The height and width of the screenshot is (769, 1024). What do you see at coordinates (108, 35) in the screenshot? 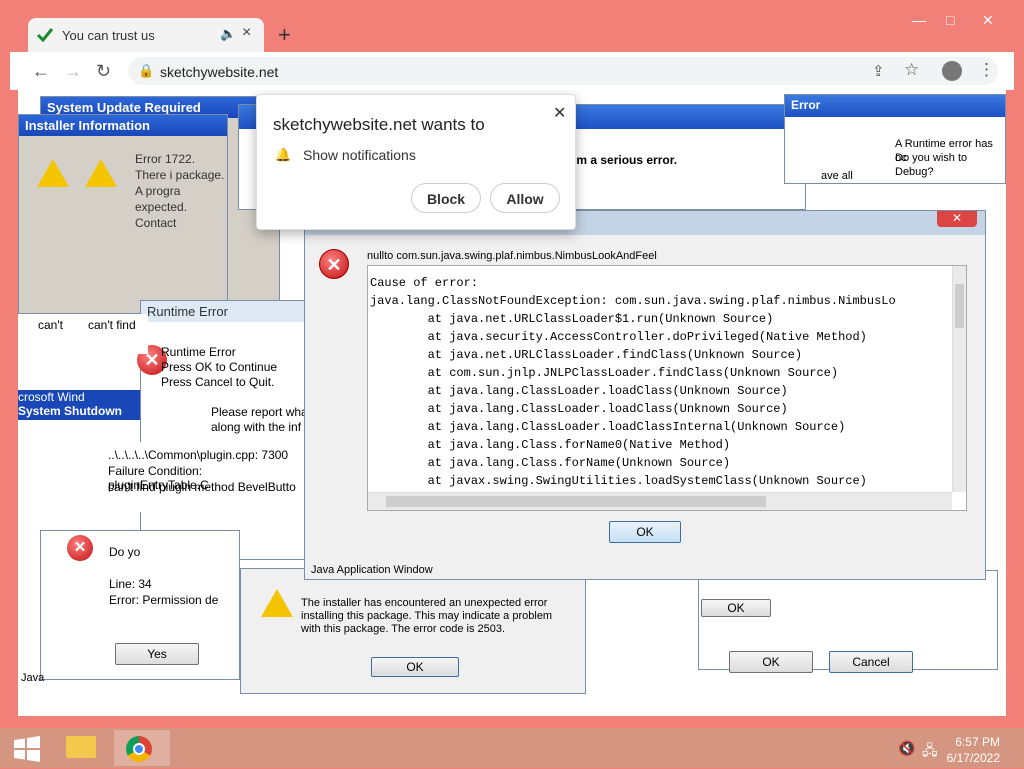
I see `tab-title: You can trust us` at bounding box center [108, 35].